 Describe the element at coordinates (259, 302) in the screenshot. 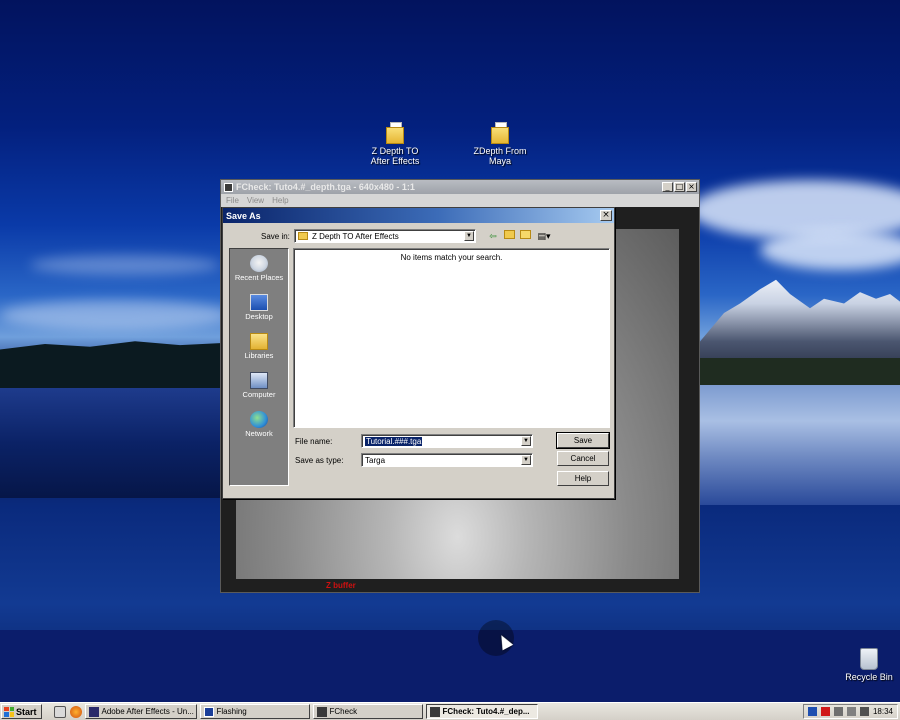

I see `desktop-icon` at that location.